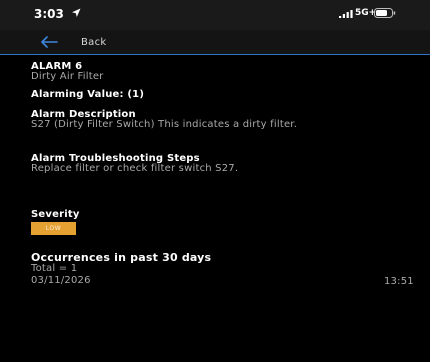  What do you see at coordinates (53, 228) in the screenshot?
I see `severity-badge: LOW` at bounding box center [53, 228].